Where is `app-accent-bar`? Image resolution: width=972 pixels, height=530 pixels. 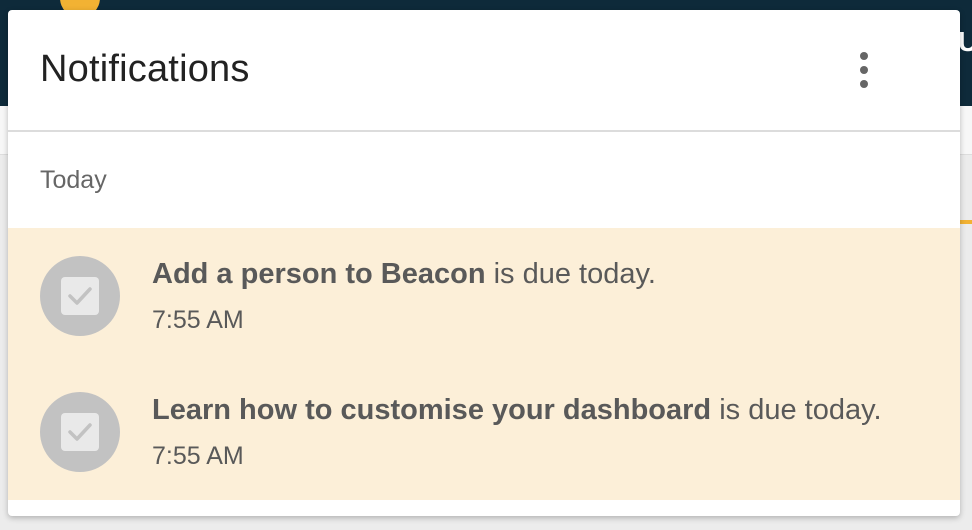 app-accent-bar is located at coordinates (965, 222).